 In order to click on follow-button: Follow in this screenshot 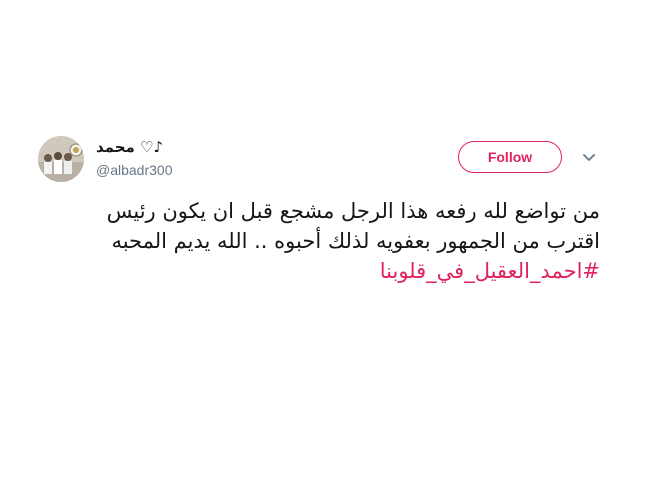, I will do `click(510, 157)`.